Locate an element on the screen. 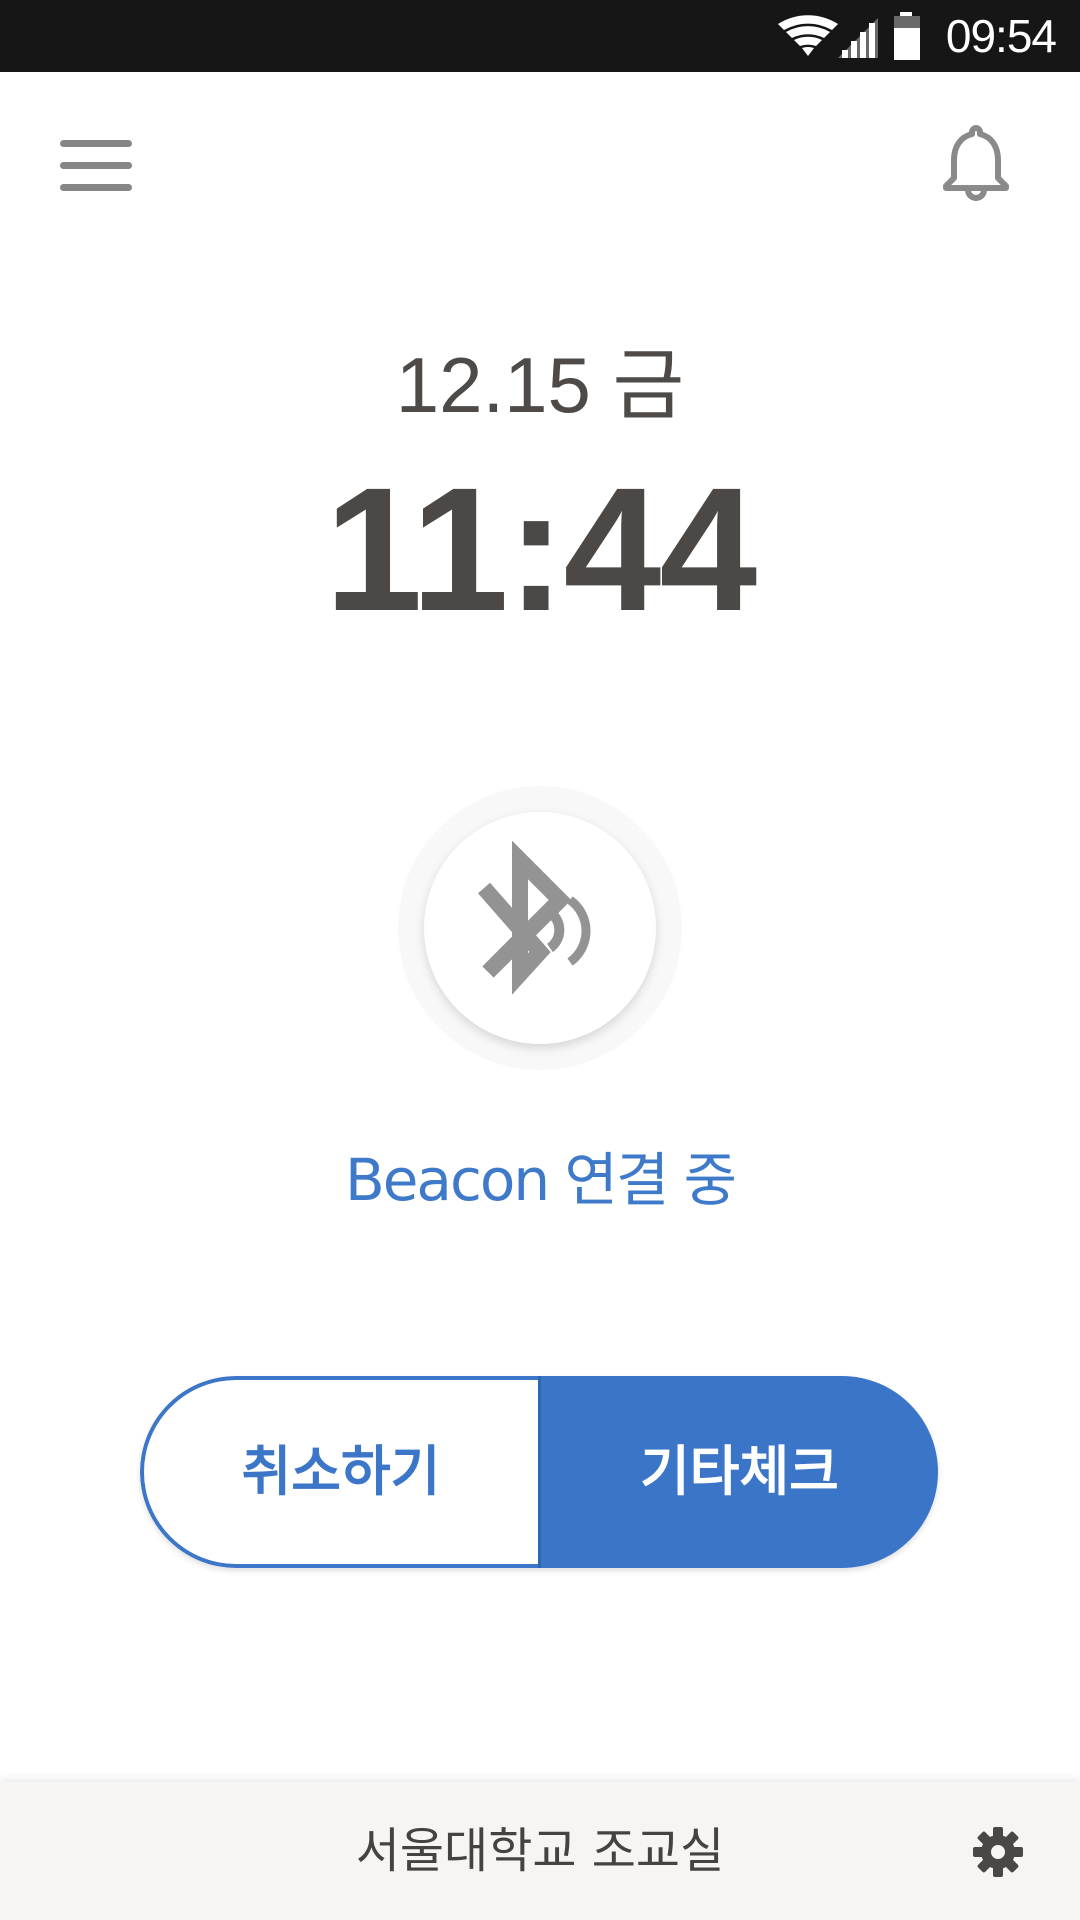 This screenshot has width=1080, height=1920. footer-bar: 서울대학교 조교실 is located at coordinates (540, 1851).